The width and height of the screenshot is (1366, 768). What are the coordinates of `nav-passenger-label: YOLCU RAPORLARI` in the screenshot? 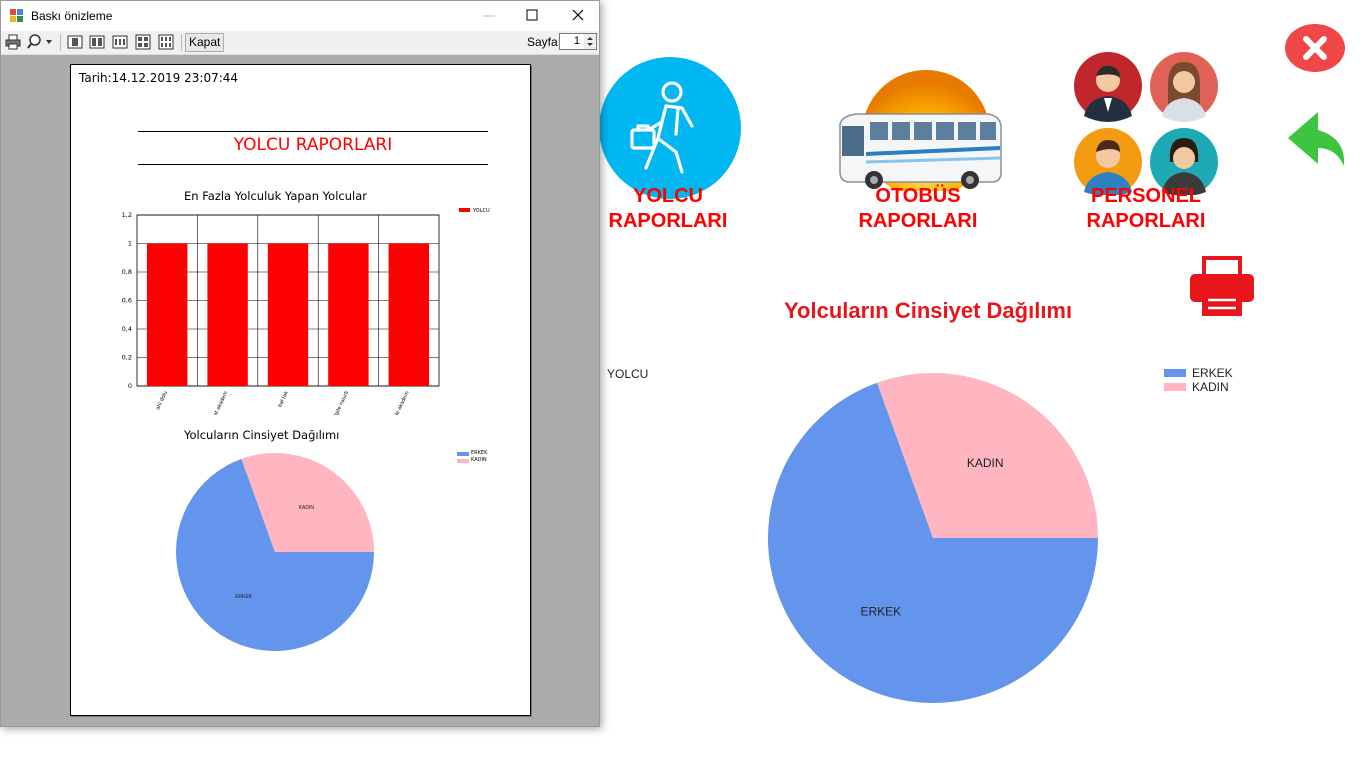 It's located at (668, 209).